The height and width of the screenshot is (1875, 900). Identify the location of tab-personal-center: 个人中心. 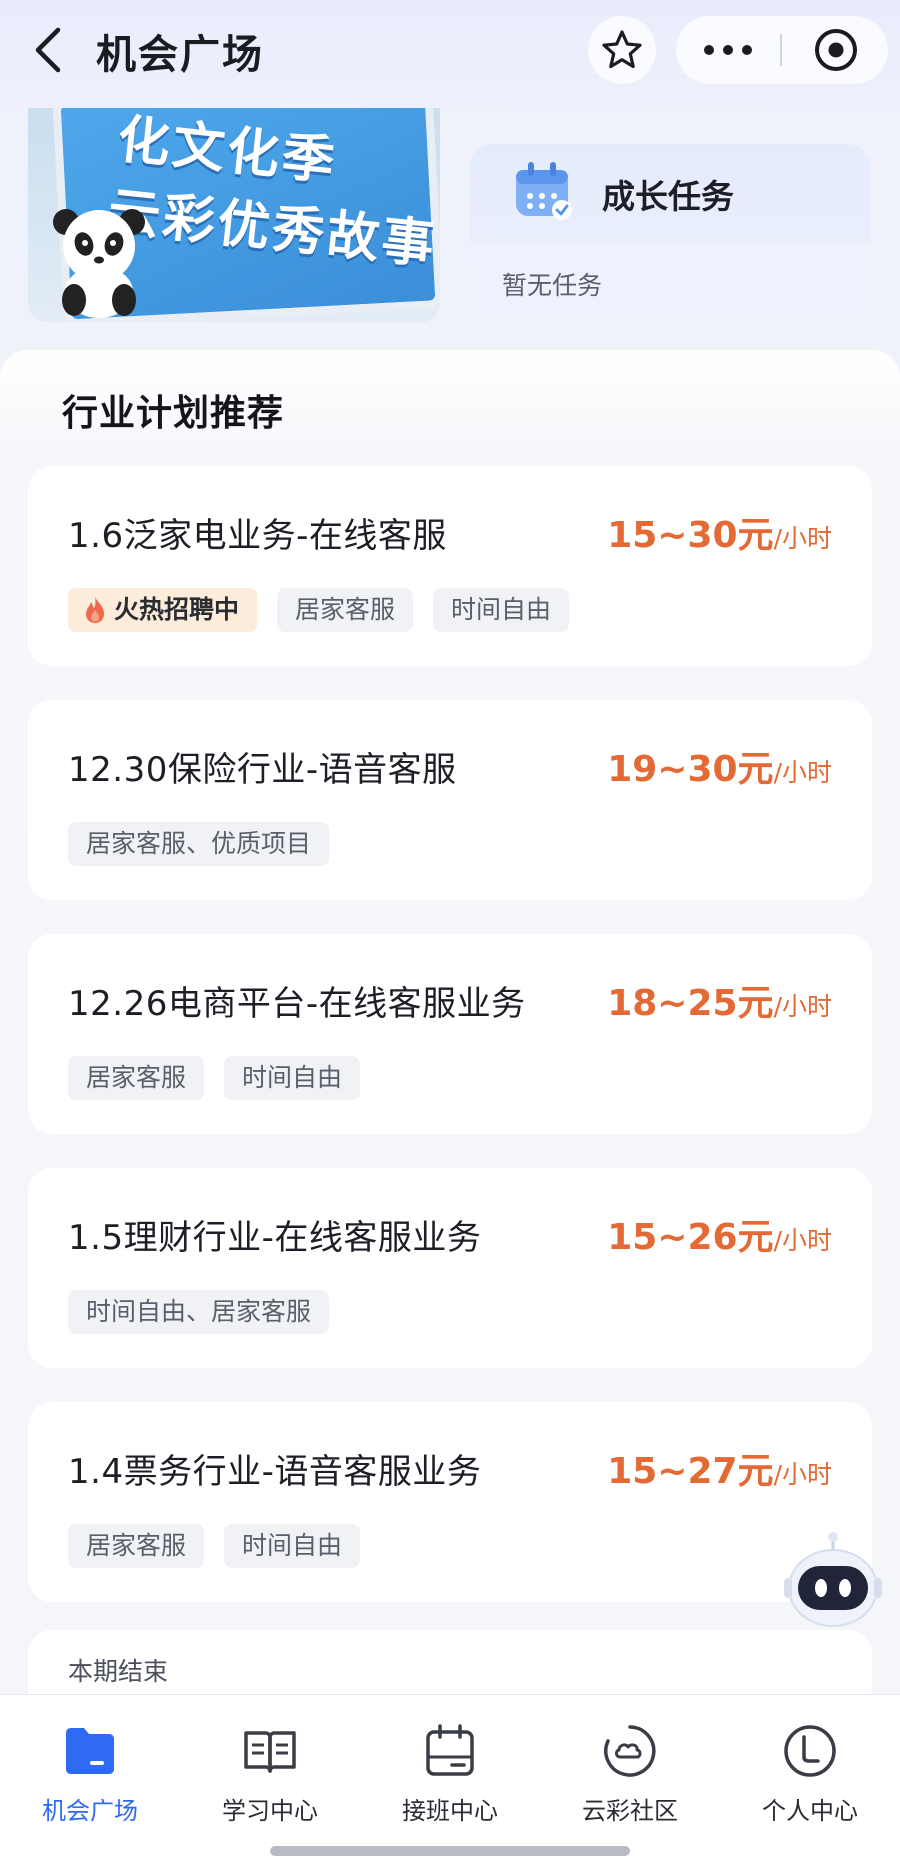
(810, 1776).